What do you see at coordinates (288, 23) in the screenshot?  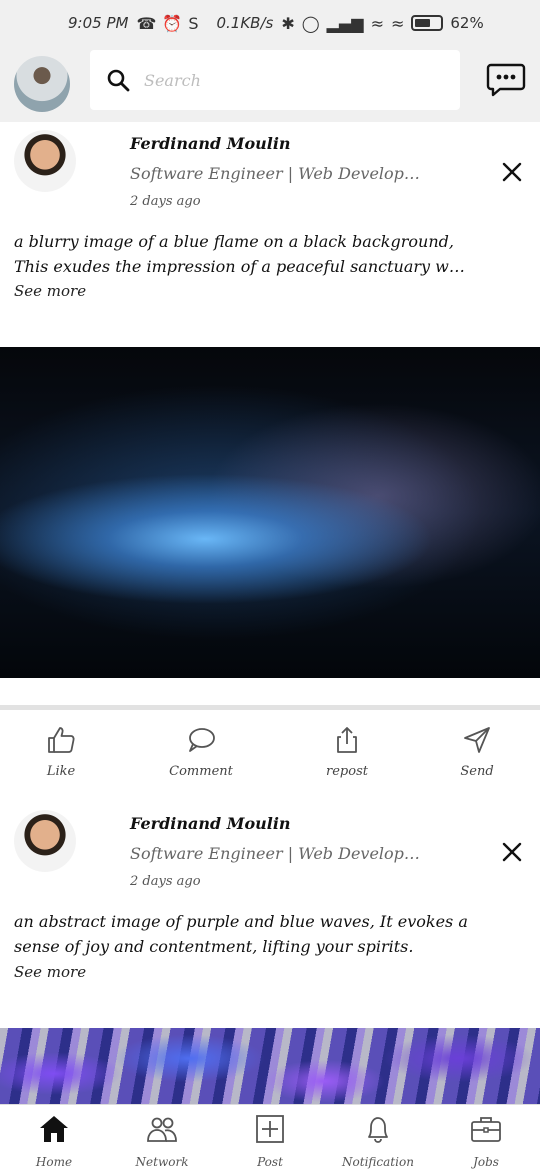 I see `bluetooth-icon: ✱` at bounding box center [288, 23].